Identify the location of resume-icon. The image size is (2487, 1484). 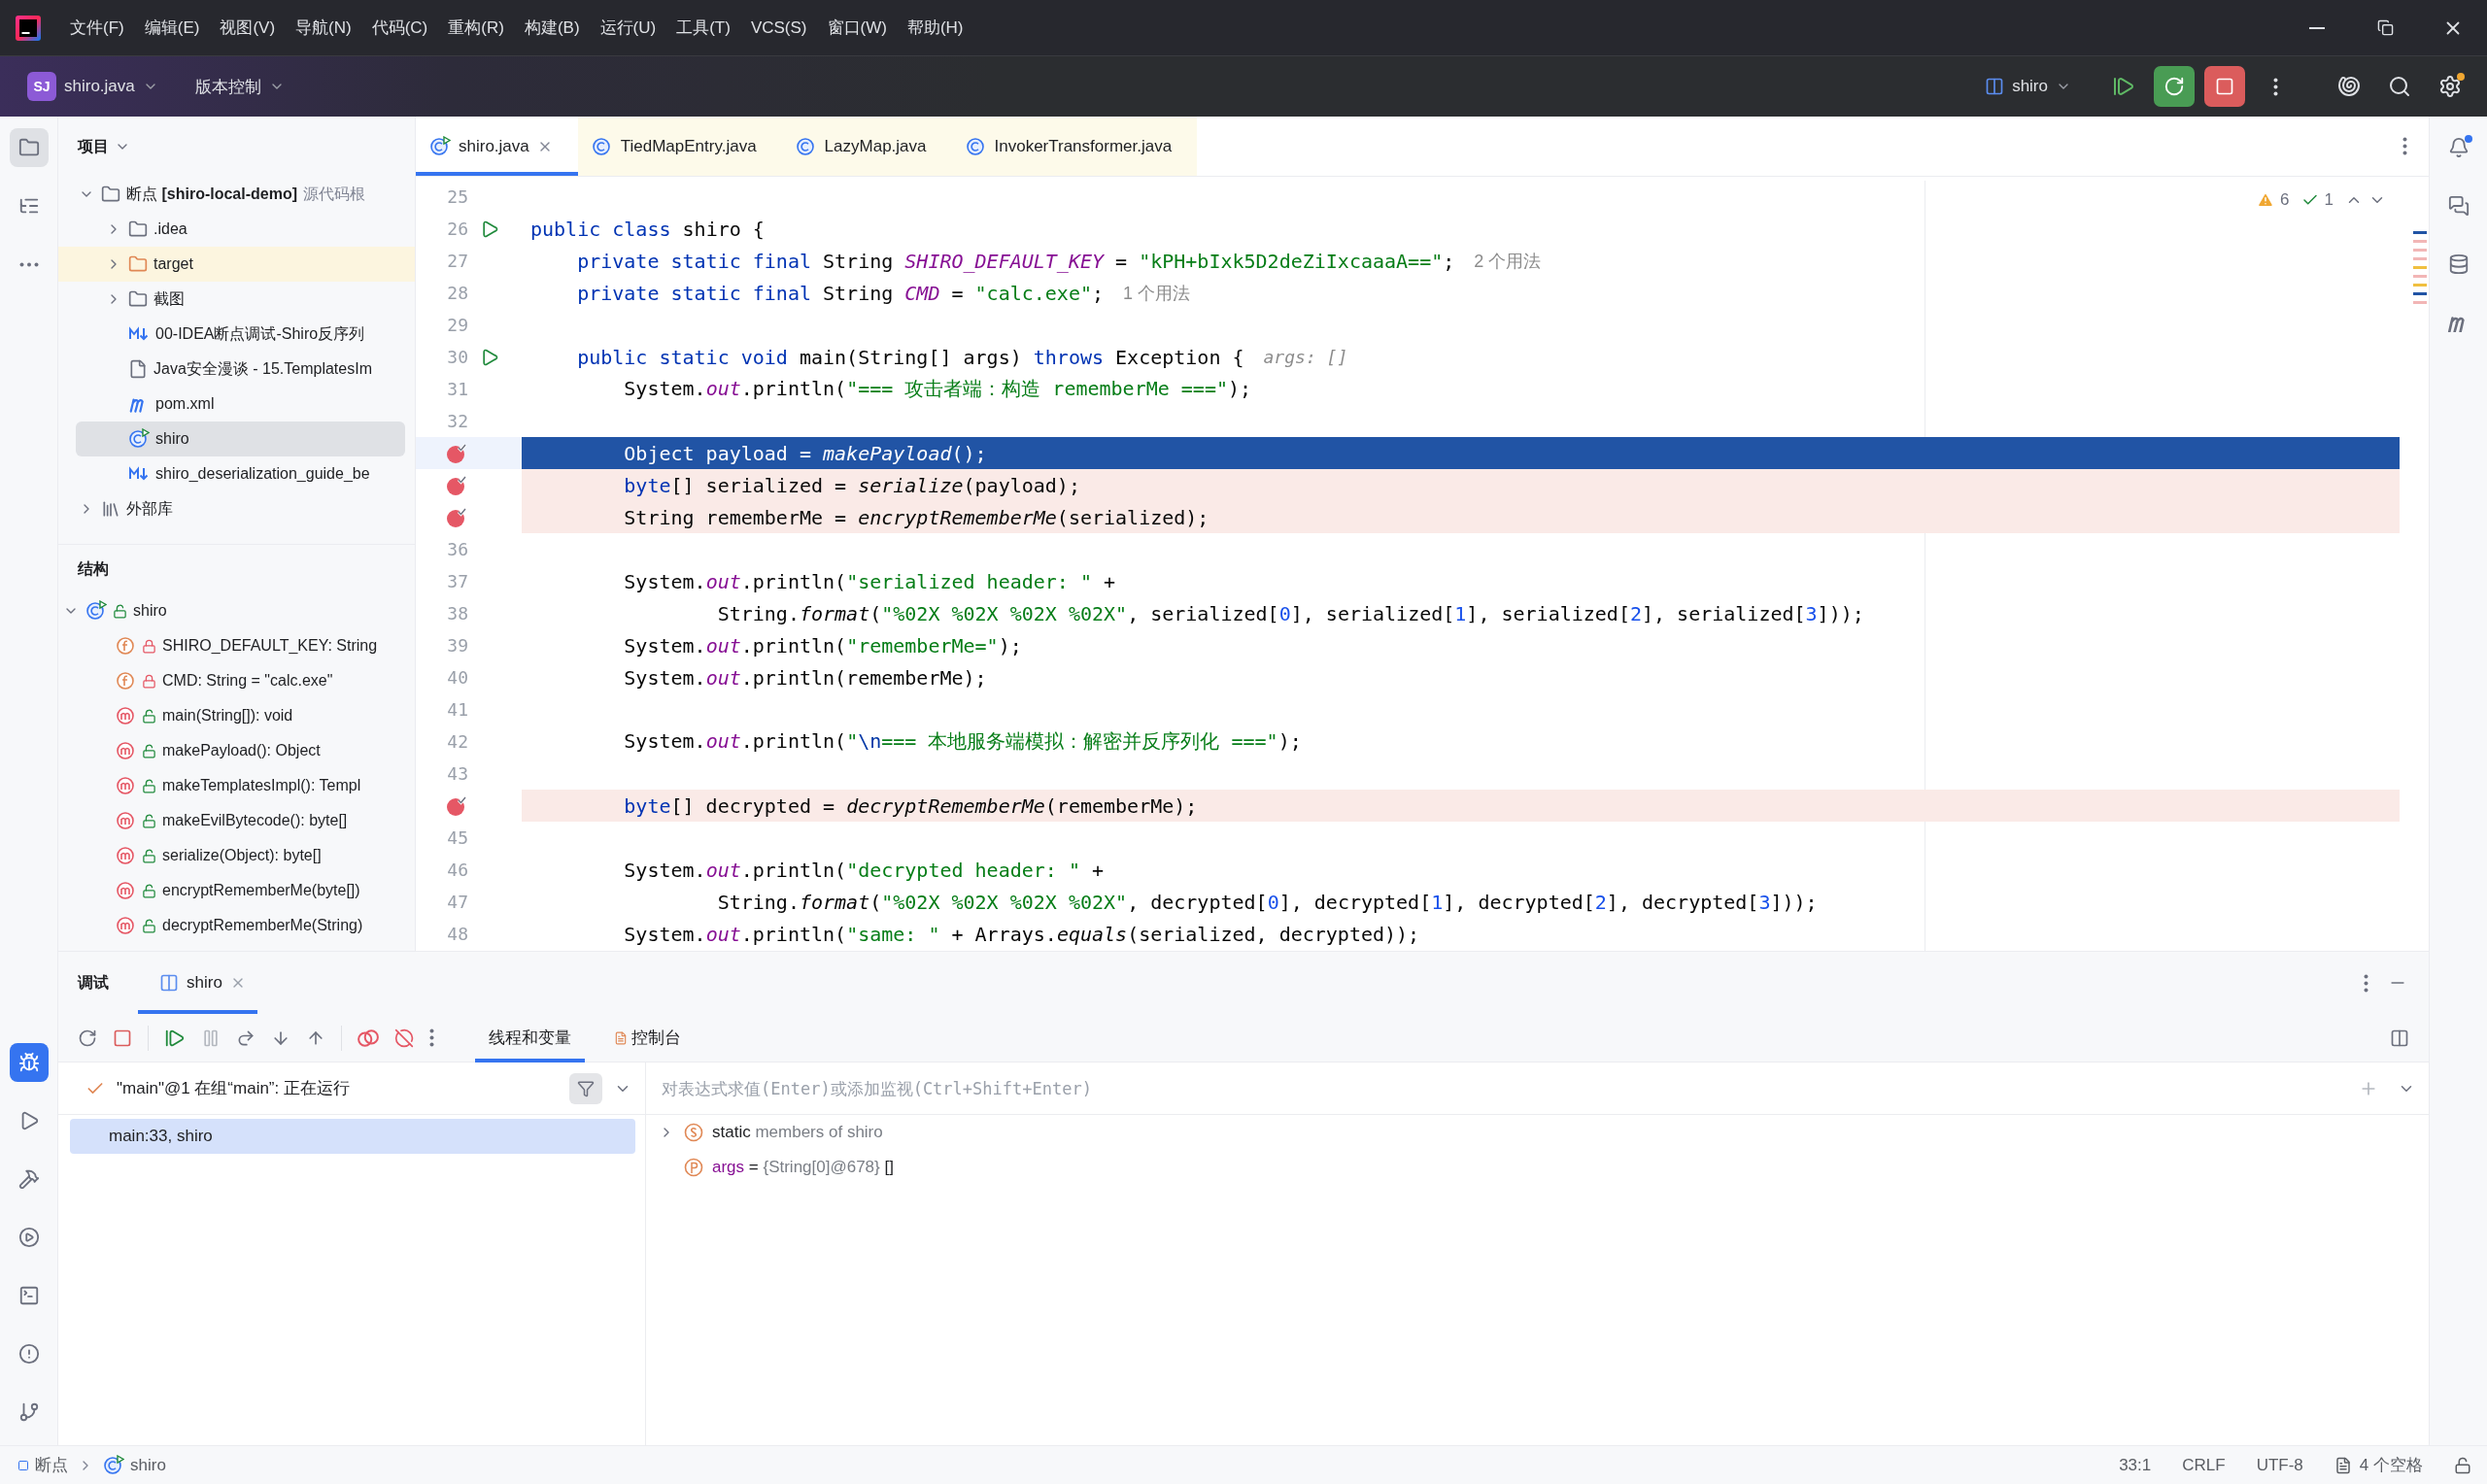
(2123, 86).